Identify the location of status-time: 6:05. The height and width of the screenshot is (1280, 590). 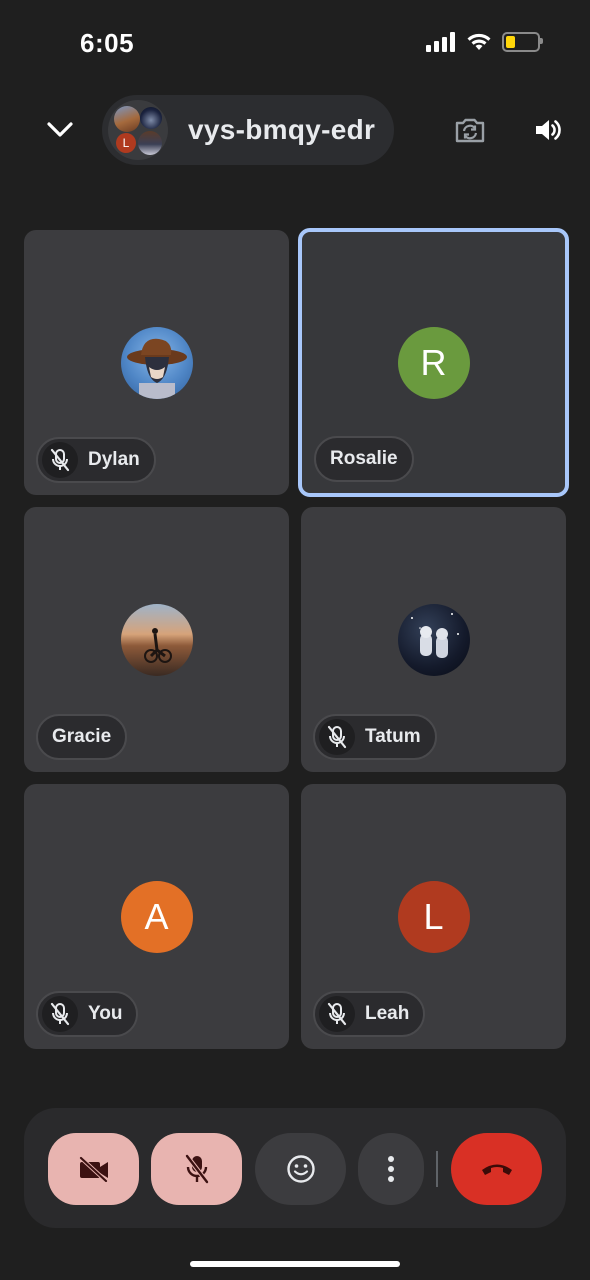
(107, 43).